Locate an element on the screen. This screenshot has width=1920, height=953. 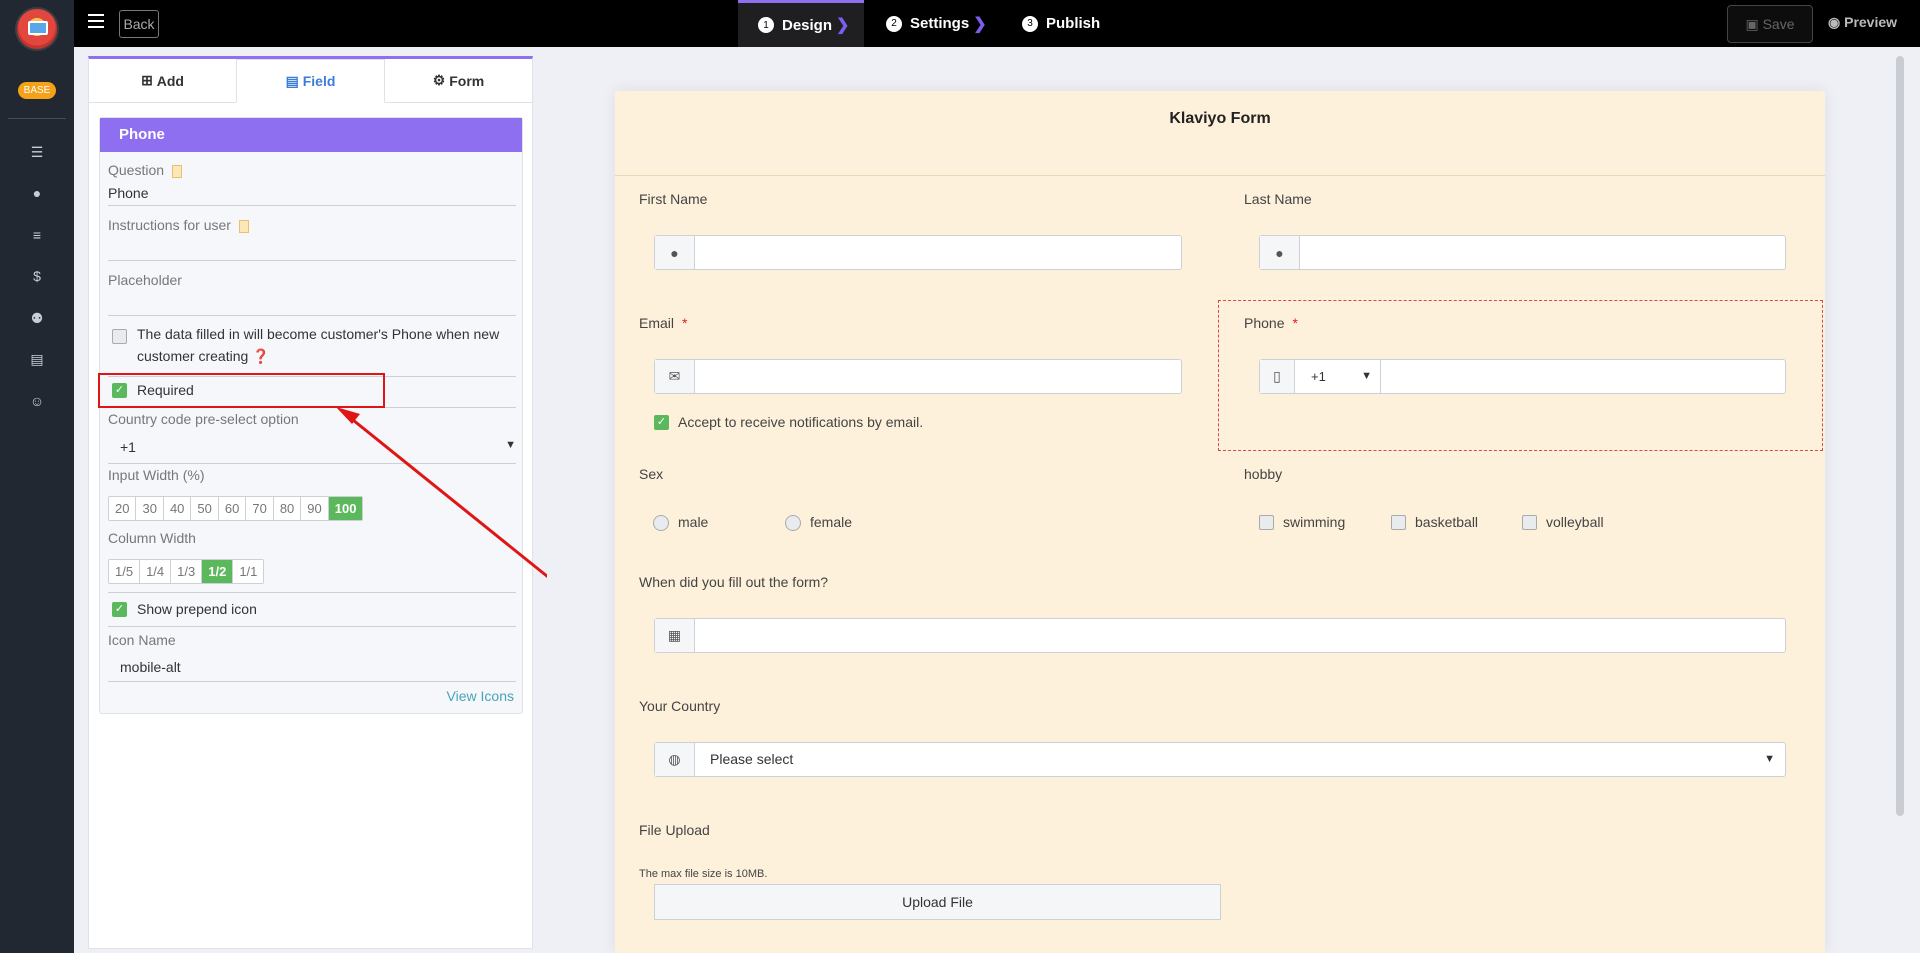
date-field: ▦ is located at coordinates (1220, 635).